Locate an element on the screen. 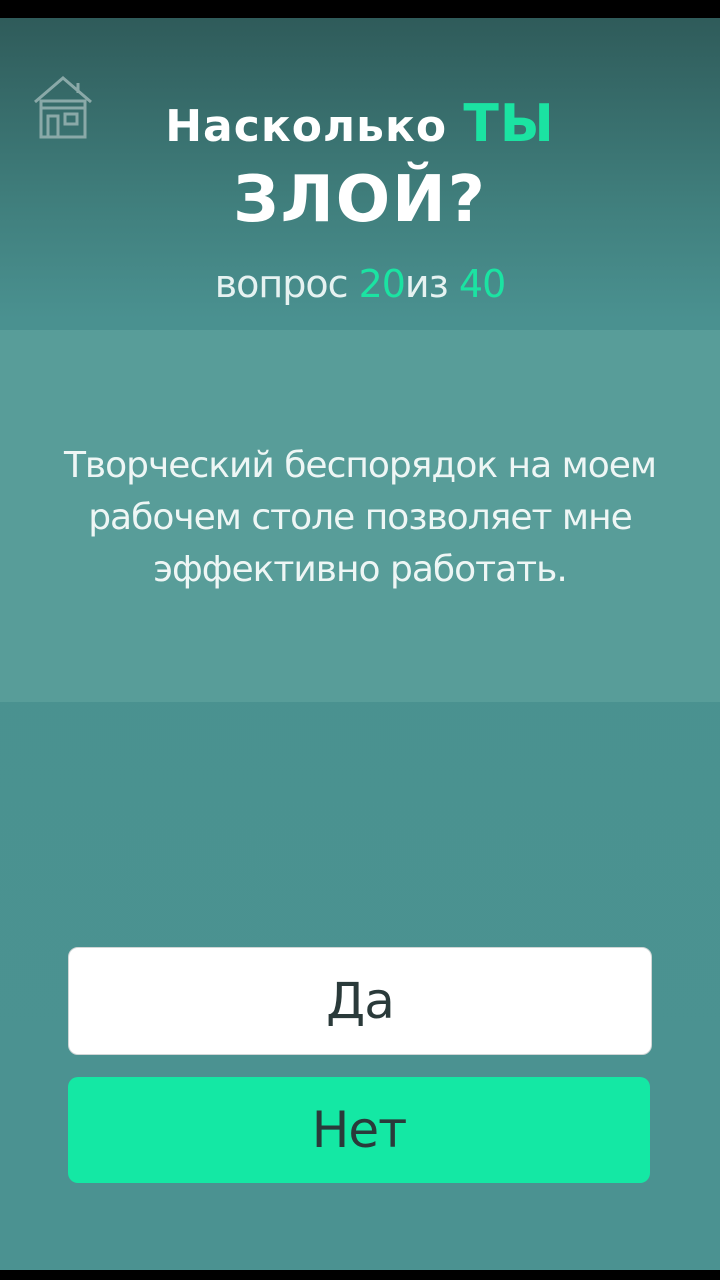 Image resolution: width=720 pixels, height=1280 pixels. counter-prefix: вопрос is located at coordinates (281, 284).